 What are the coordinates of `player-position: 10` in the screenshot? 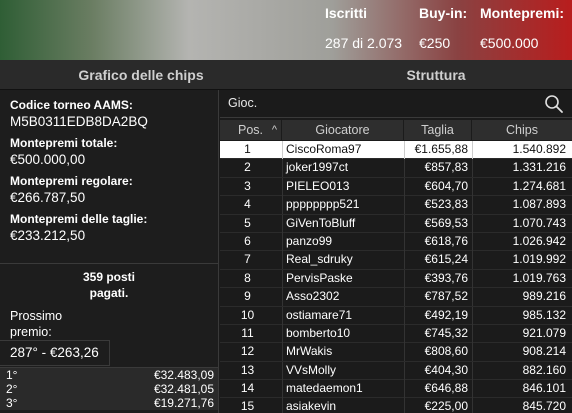 It's located at (247, 314).